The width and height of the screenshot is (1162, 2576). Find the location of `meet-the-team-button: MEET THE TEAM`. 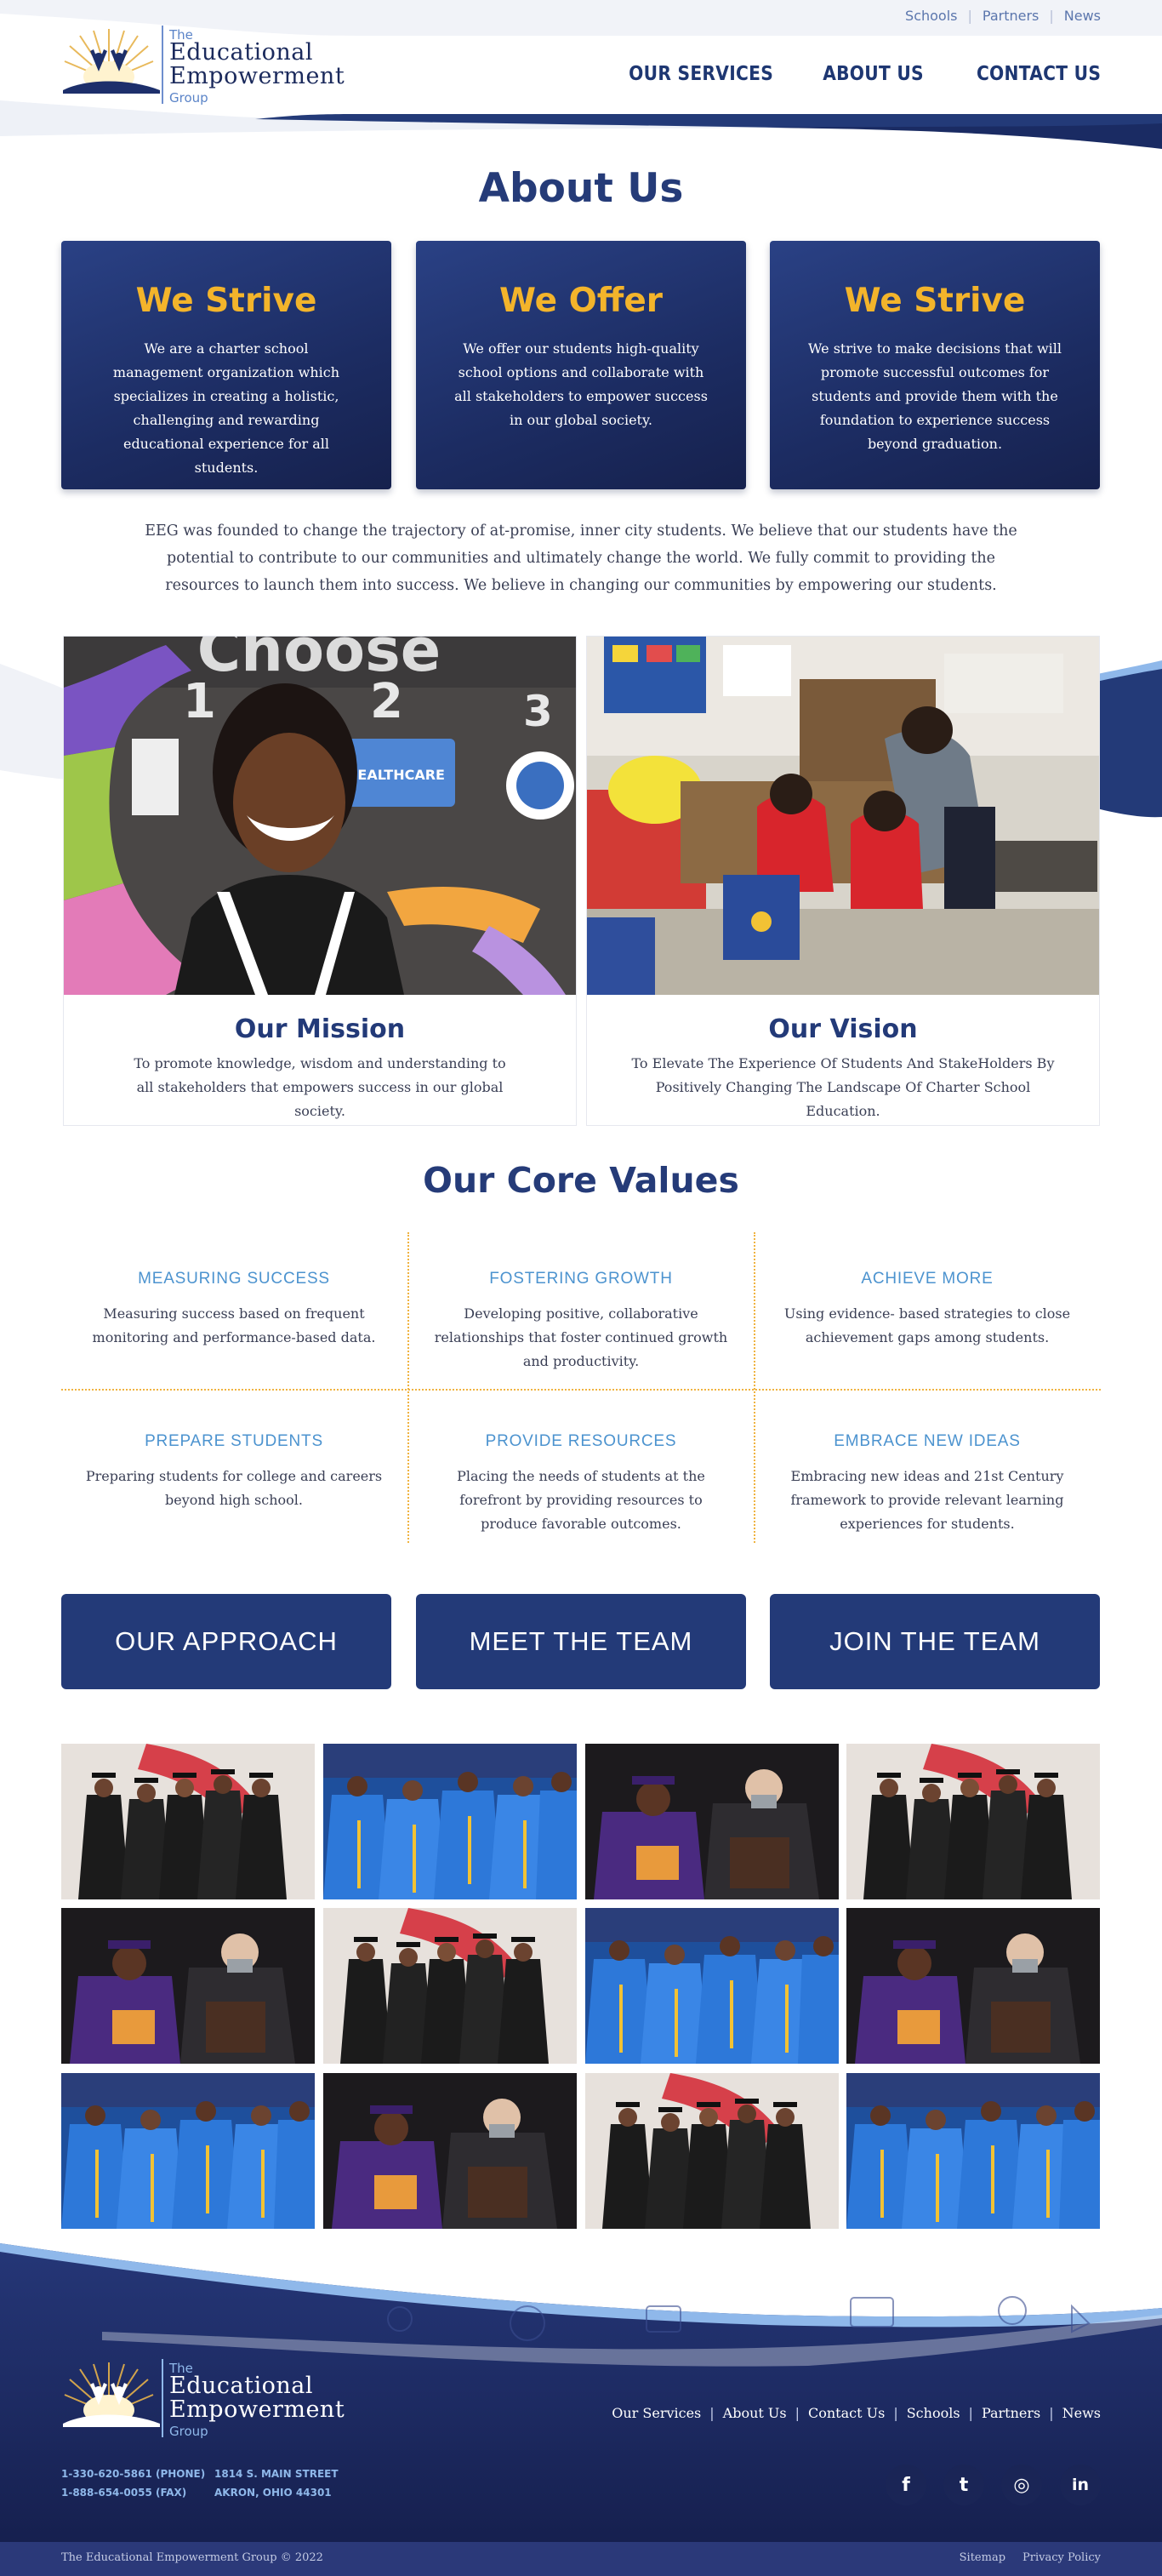

meet-the-team-button: MEET THE TEAM is located at coordinates (581, 1641).